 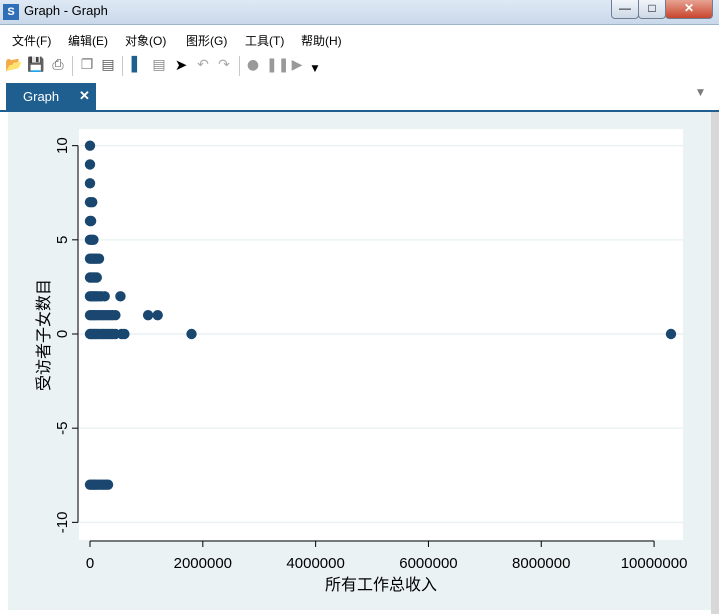 I want to click on window-title: Graph - Graph, so click(x=66, y=10).